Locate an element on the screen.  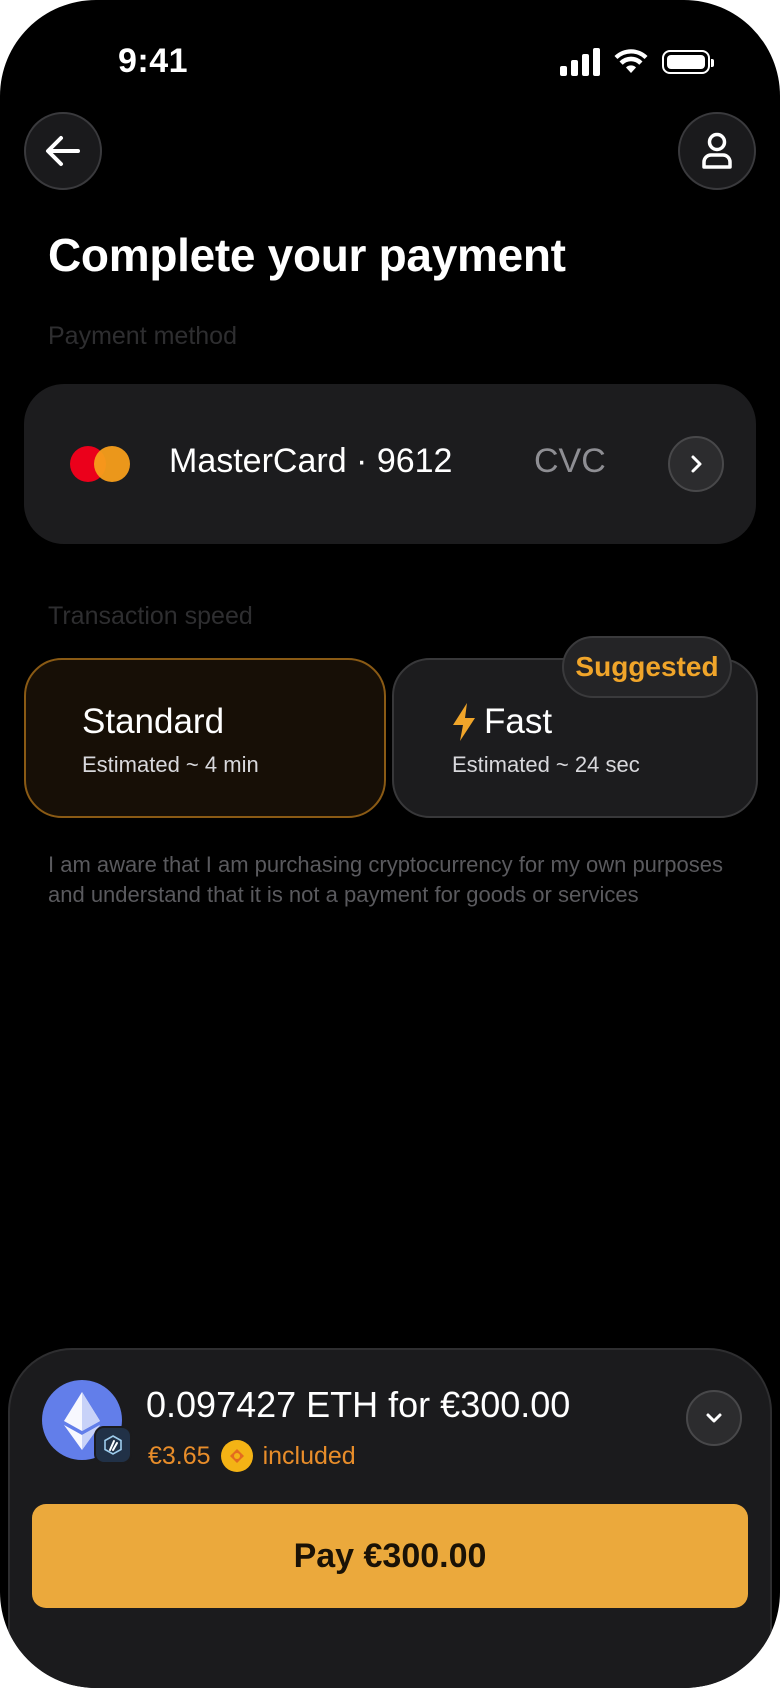
speed-option-title: Fast is located at coordinates (518, 721).